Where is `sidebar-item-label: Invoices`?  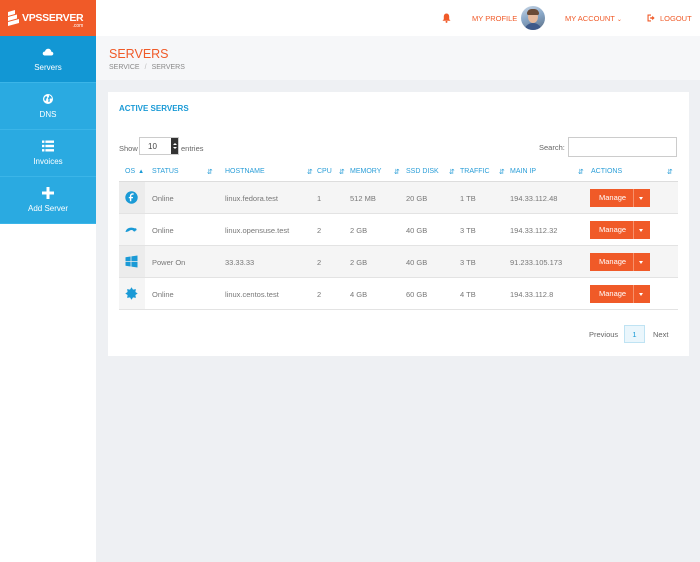
sidebar-item-label: Invoices is located at coordinates (48, 161).